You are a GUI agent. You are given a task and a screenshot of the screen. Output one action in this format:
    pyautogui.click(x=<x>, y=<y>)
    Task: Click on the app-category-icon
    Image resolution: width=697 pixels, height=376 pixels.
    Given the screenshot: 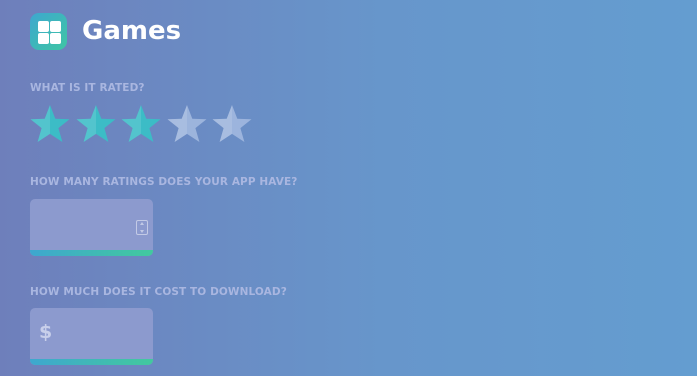 What is the action you would take?
    pyautogui.click(x=48, y=31)
    